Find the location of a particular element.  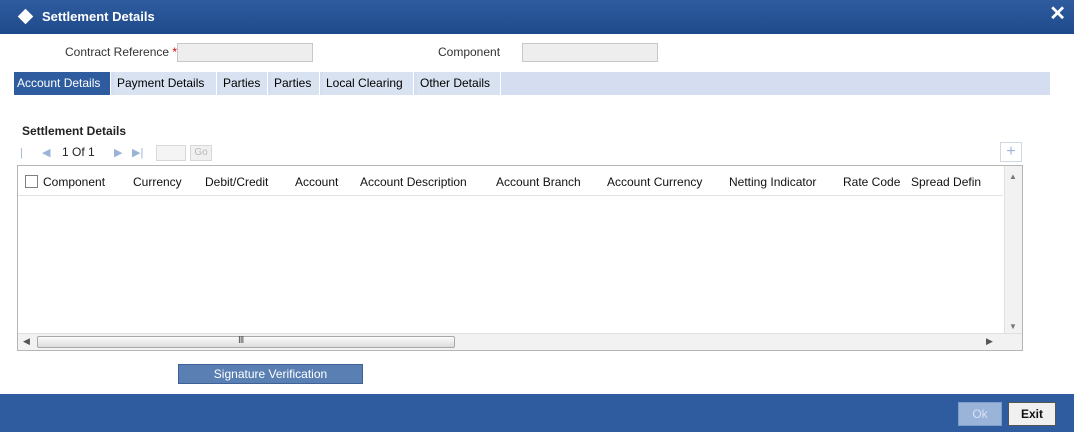

page-indicator: 1 Of 1 is located at coordinates (78, 152).